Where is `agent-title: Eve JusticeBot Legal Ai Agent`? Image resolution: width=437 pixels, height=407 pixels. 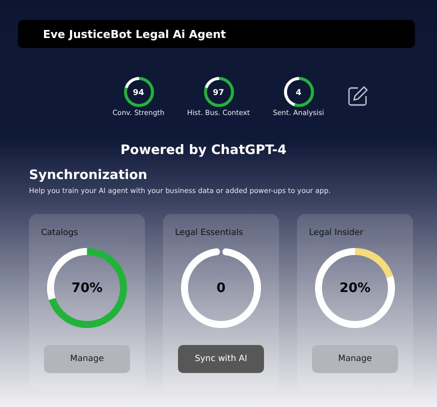
agent-title: Eve JusticeBot Legal Ai Agent is located at coordinates (134, 34).